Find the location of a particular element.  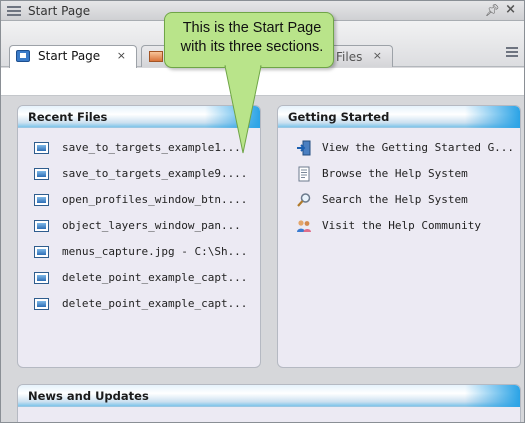

list-item: Browse the Help System is located at coordinates (408, 179).